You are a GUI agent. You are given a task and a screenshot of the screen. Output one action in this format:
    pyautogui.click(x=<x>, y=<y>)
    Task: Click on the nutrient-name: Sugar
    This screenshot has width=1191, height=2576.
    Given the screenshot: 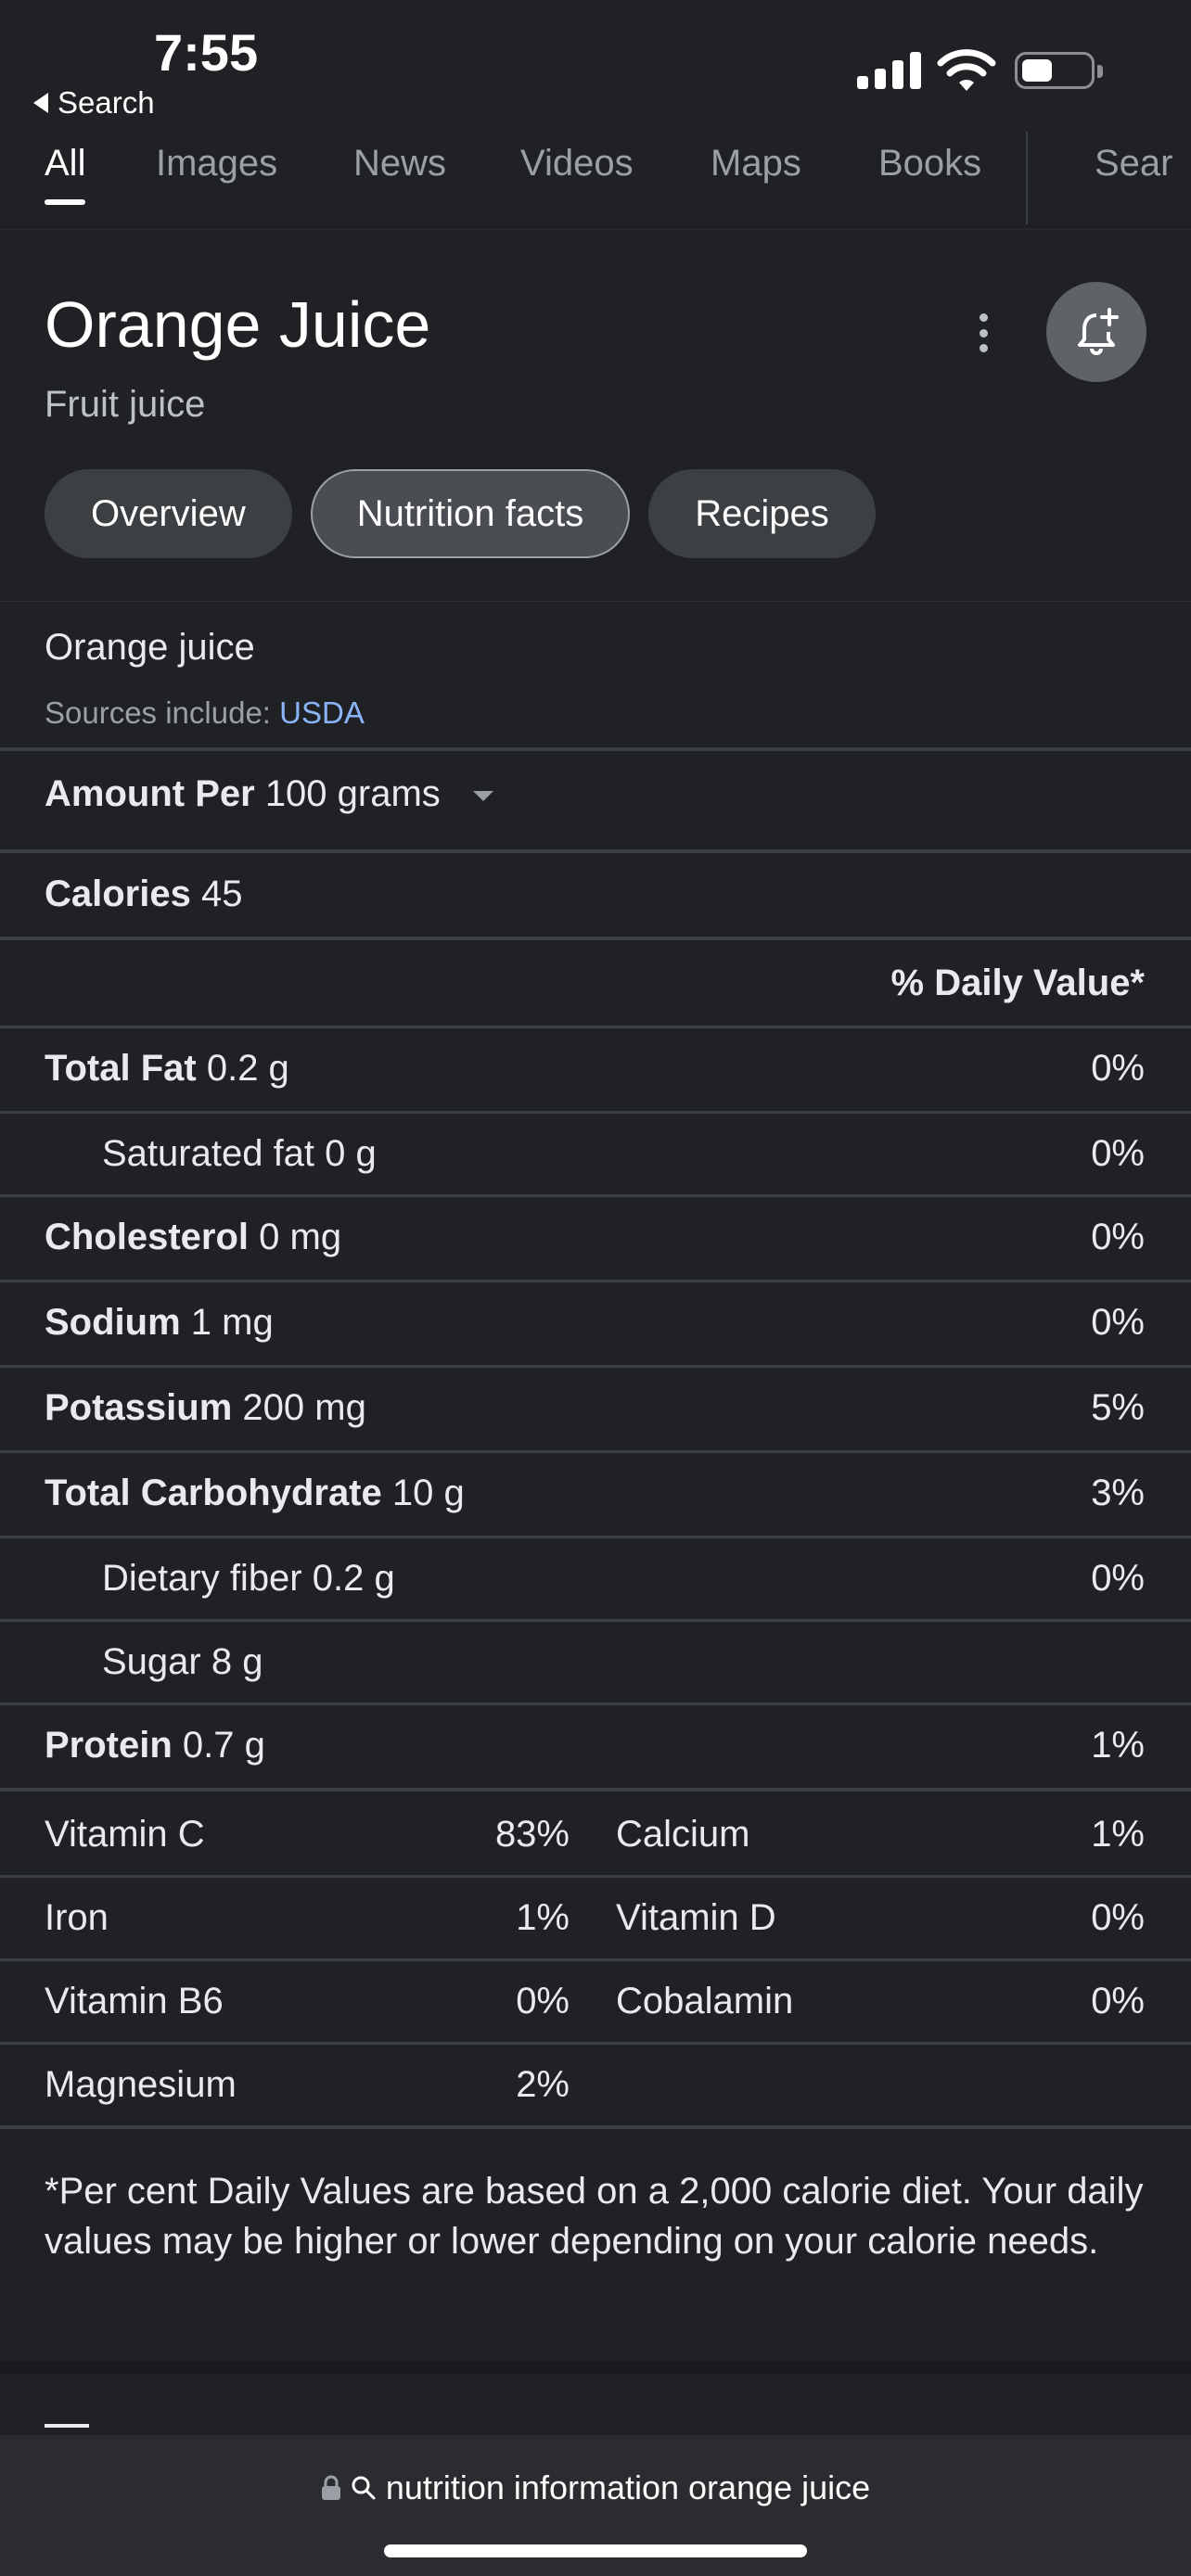 What is the action you would take?
    pyautogui.click(x=151, y=1661)
    